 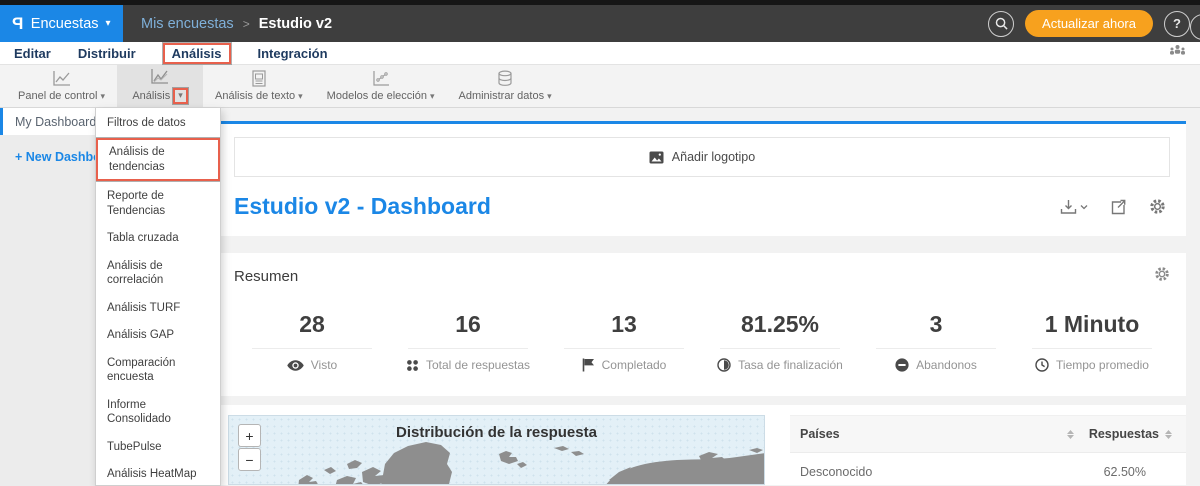 What do you see at coordinates (988, 469) in the screenshot?
I see `table-row: Desconocido 62.50%` at bounding box center [988, 469].